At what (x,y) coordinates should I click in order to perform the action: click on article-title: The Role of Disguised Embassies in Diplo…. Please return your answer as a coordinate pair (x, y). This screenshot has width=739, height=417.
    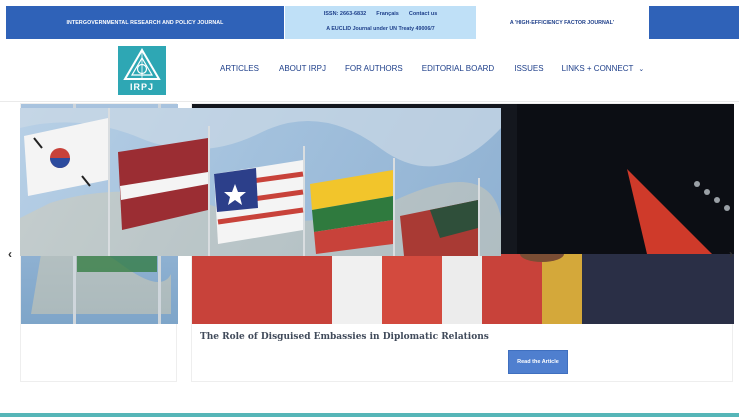
    Looking at the image, I should click on (344, 337).